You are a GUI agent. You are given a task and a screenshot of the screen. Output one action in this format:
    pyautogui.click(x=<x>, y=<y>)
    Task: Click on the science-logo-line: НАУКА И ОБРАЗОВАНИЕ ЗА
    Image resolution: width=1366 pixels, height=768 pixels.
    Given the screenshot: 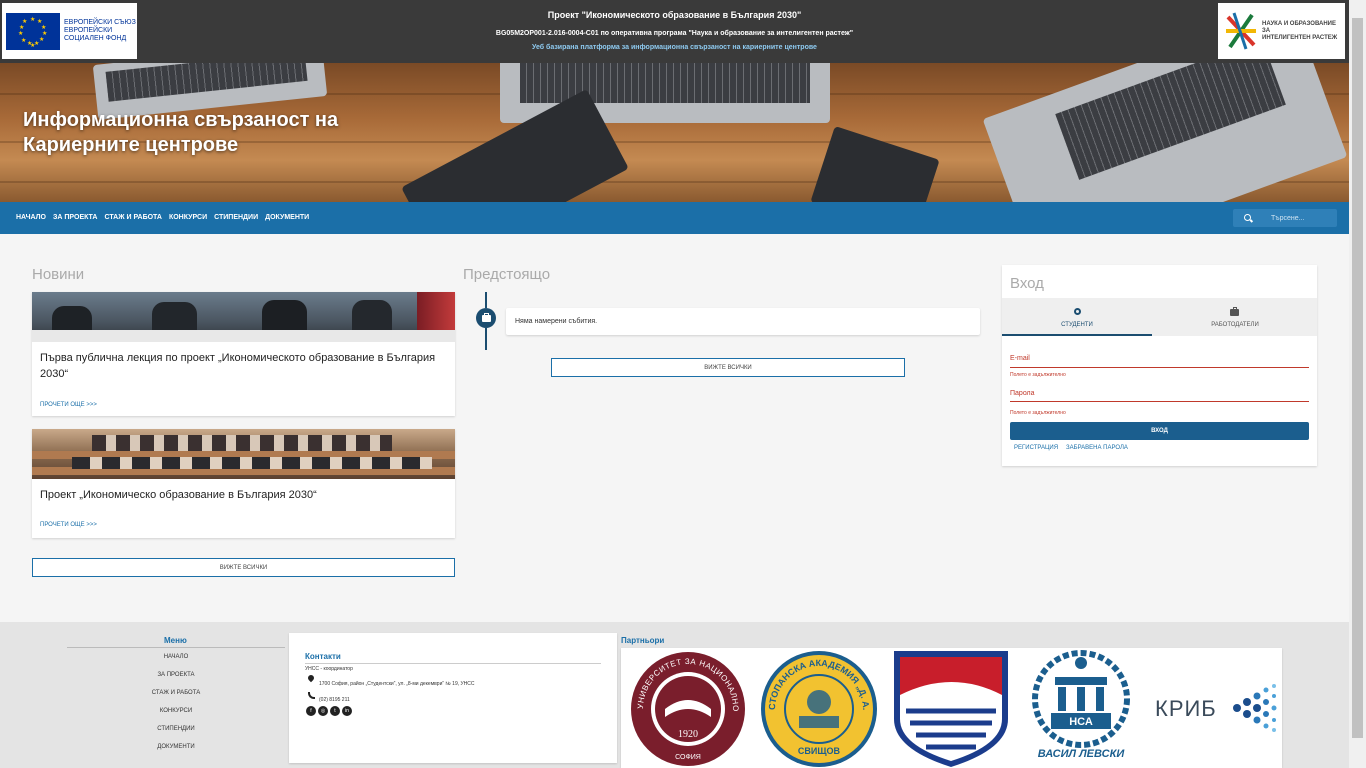 What is the action you would take?
    pyautogui.click(x=1299, y=27)
    